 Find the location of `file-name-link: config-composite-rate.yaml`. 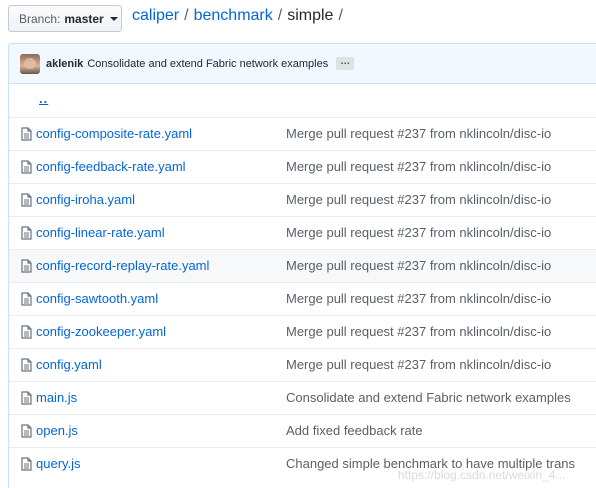

file-name-link: config-composite-rate.yaml is located at coordinates (114, 133).